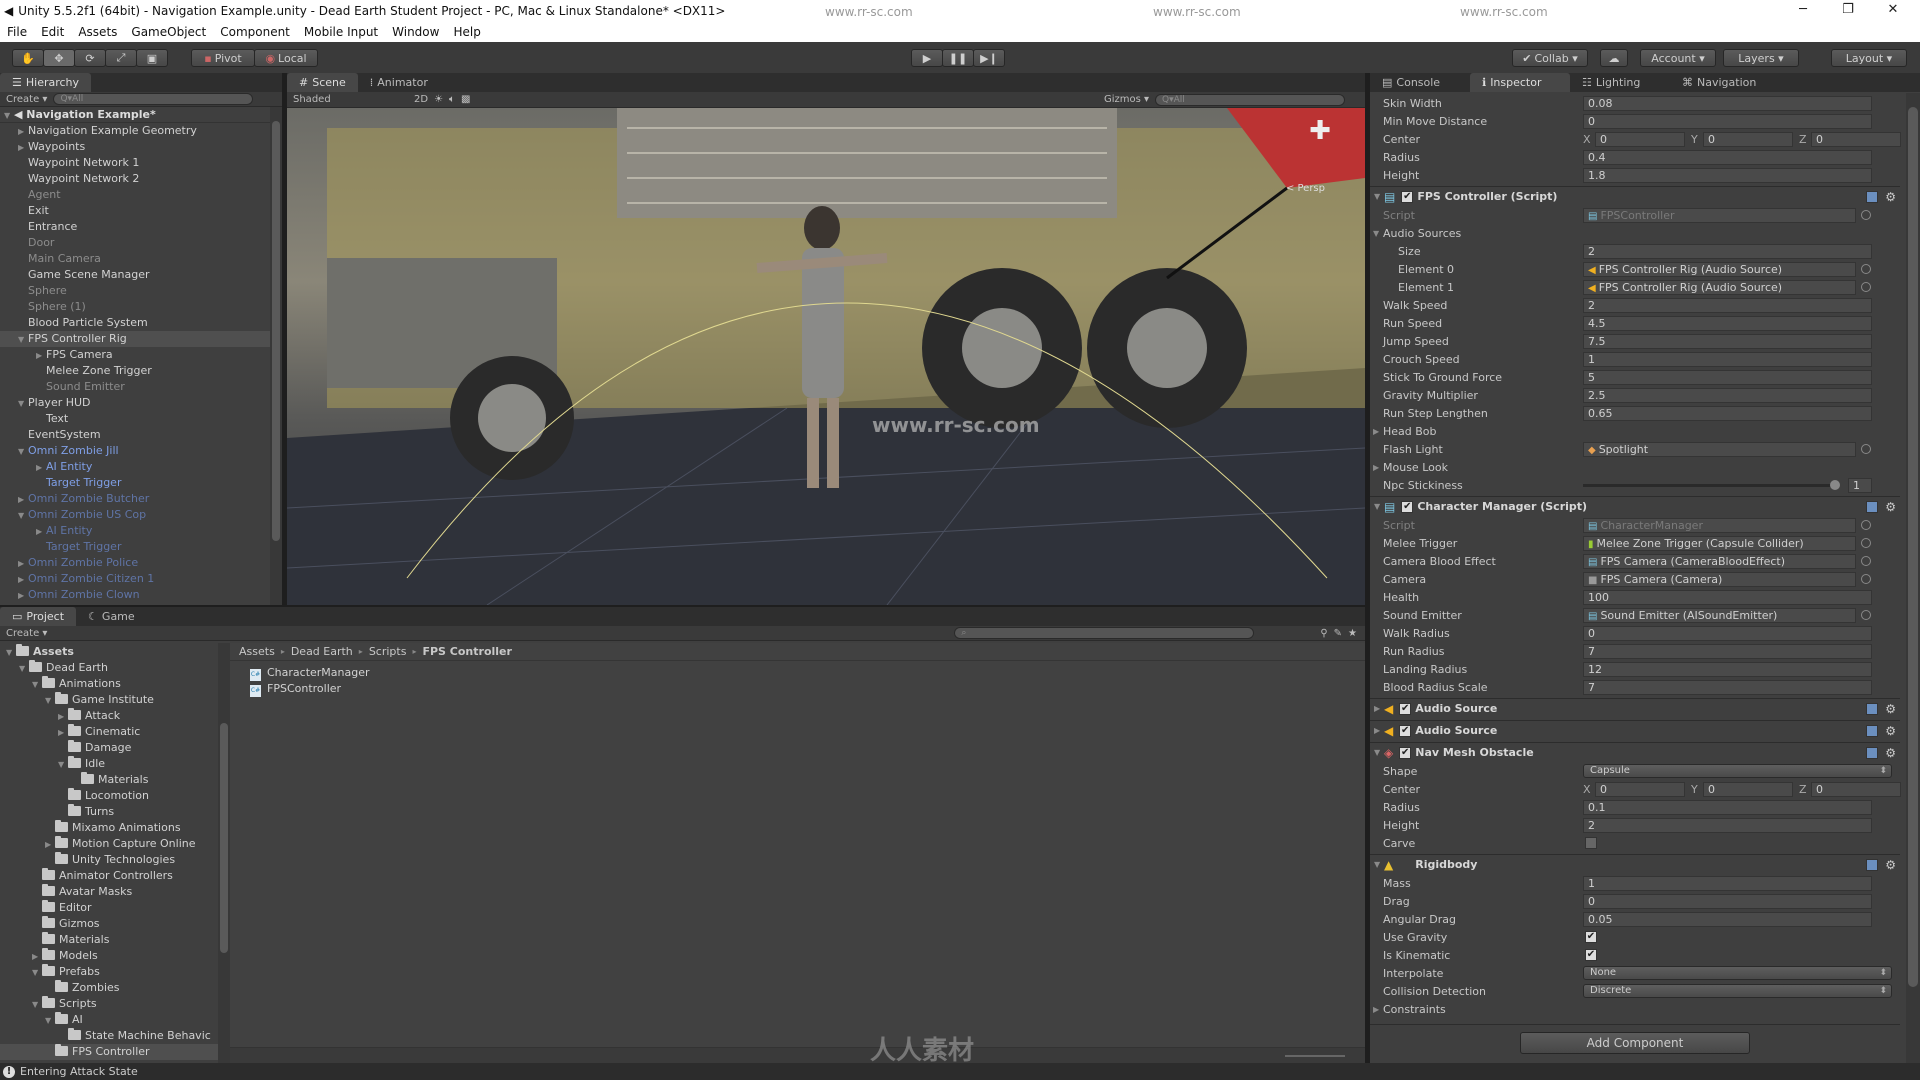 This screenshot has height=1080, width=1920. I want to click on project-folder: ▶ Cinematic, so click(109, 732).